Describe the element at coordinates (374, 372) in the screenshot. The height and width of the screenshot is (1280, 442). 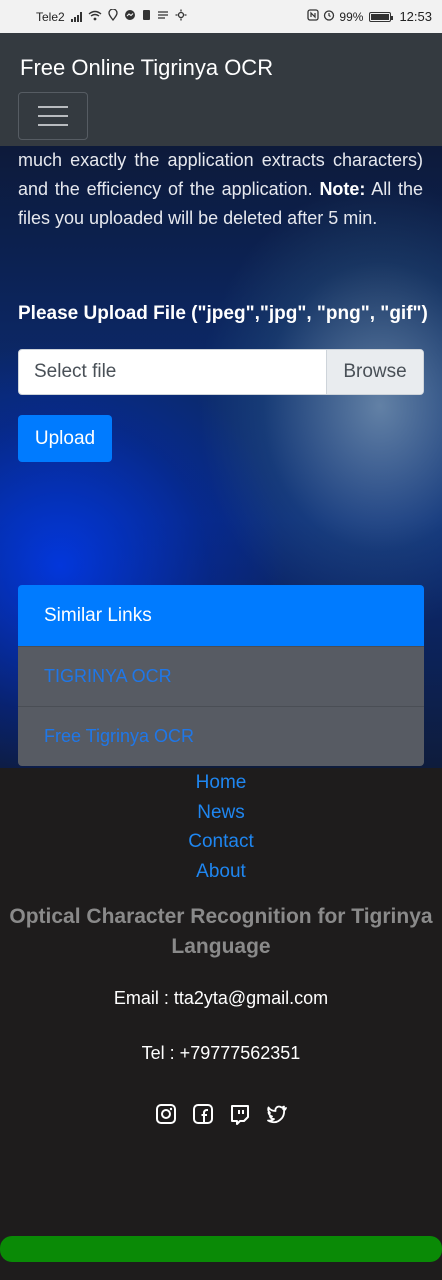
I see `browse-button: Browse` at that location.